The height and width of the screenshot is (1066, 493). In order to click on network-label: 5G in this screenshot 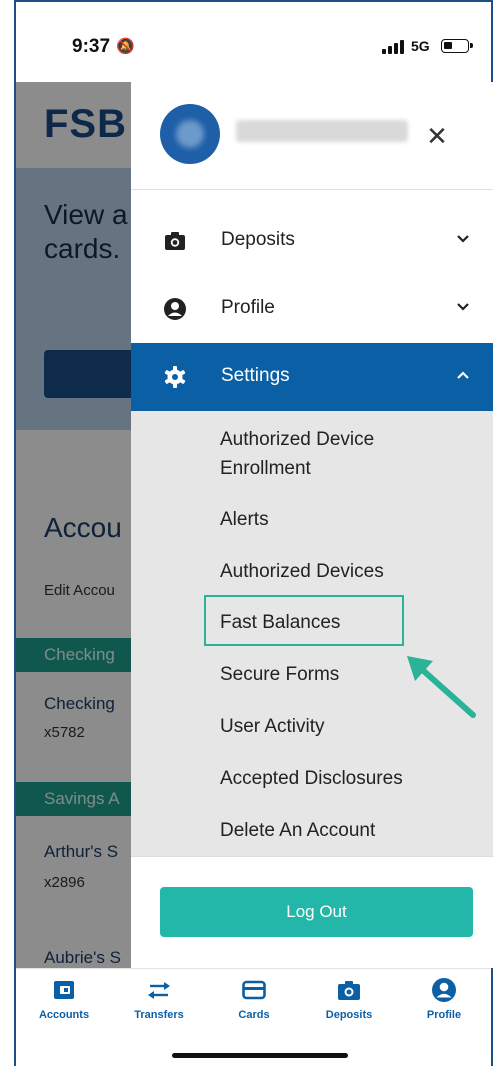, I will do `click(420, 46)`.